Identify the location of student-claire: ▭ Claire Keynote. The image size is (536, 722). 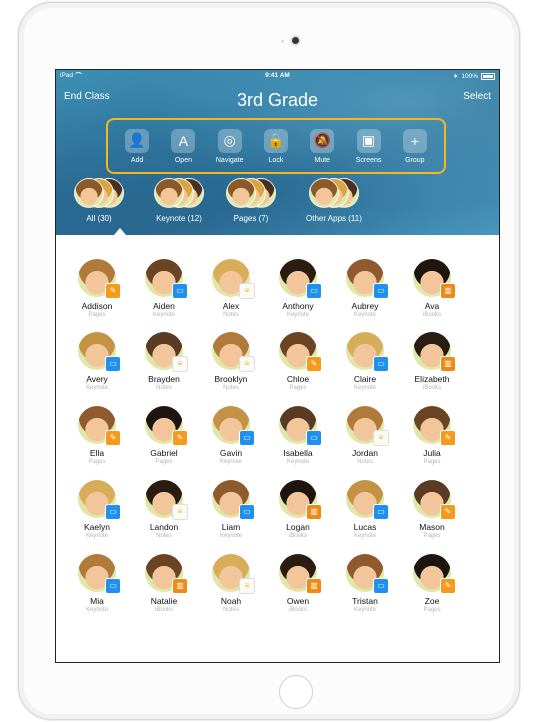
(365, 361).